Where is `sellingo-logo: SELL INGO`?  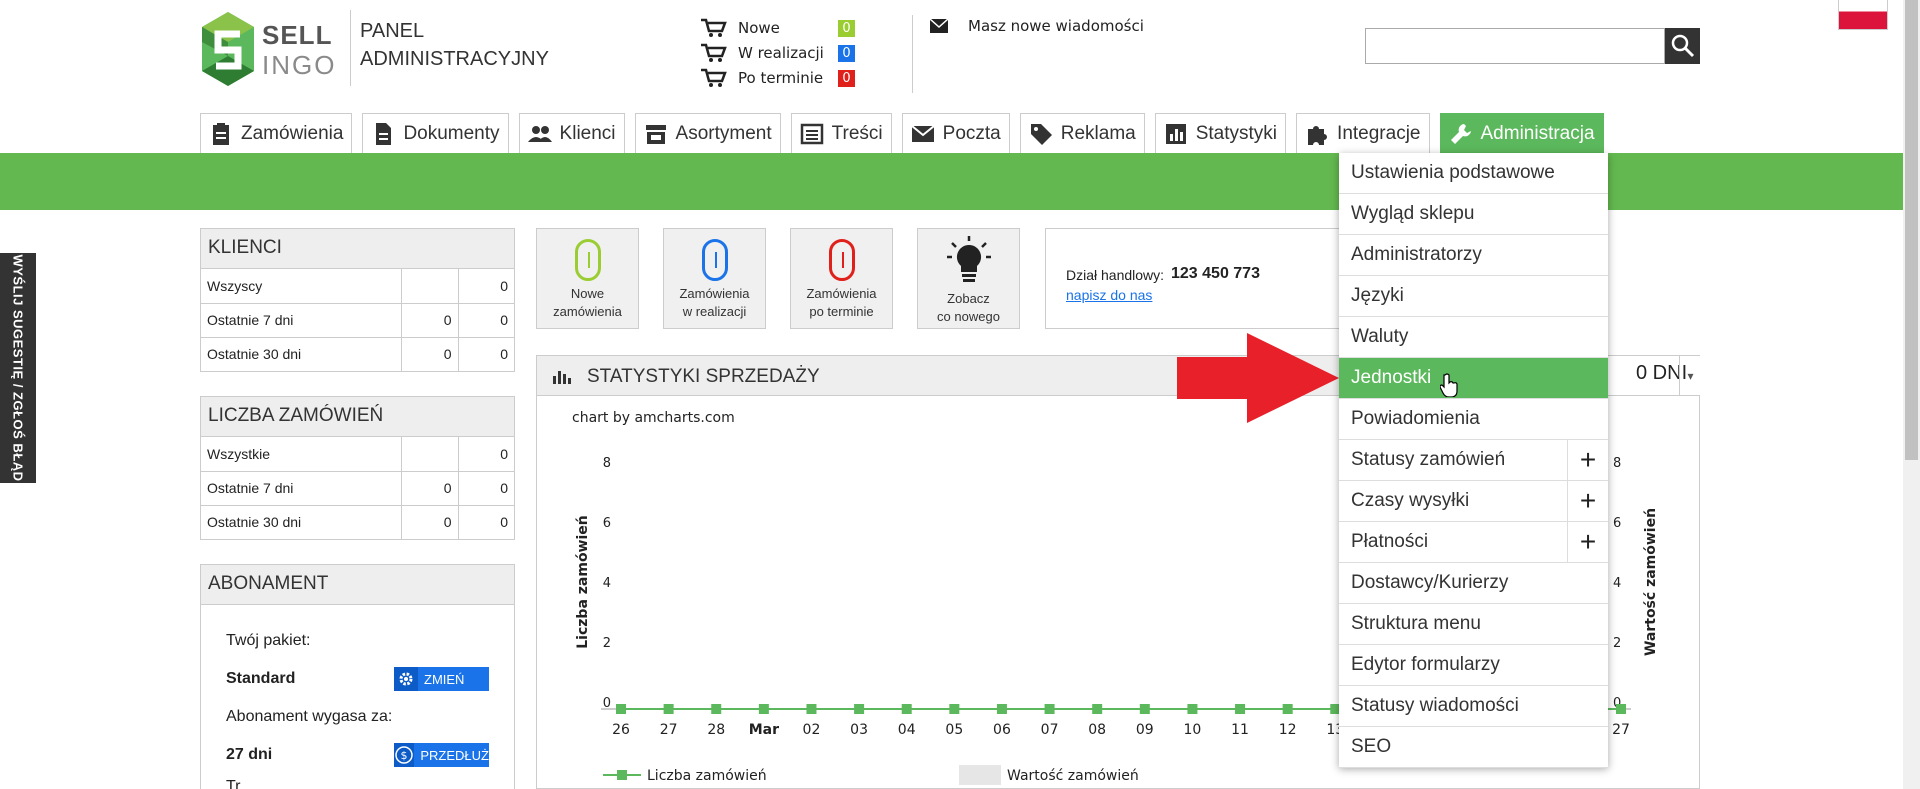 sellingo-logo: SELL INGO is located at coordinates (275, 49).